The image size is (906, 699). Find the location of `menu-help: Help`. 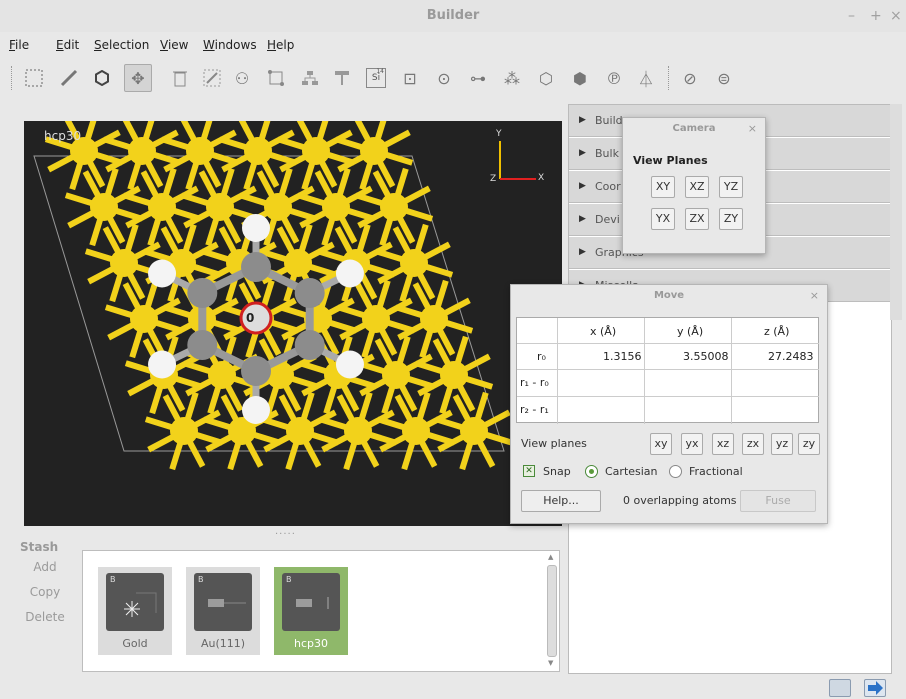

menu-help: Help is located at coordinates (280, 45).